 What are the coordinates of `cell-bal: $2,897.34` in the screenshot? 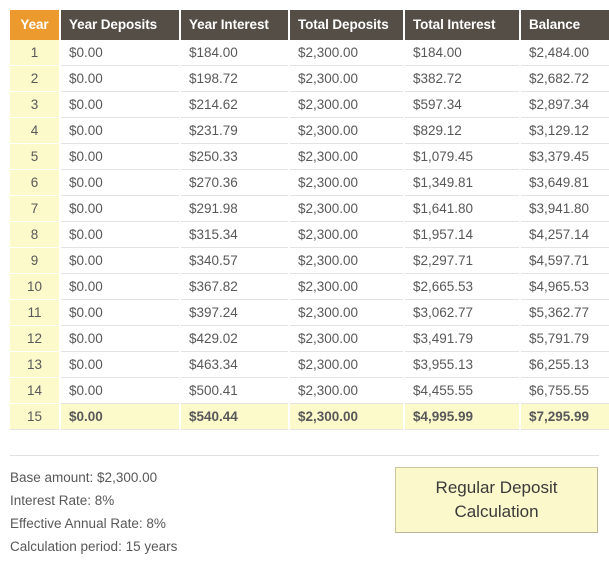 It's located at (565, 105).